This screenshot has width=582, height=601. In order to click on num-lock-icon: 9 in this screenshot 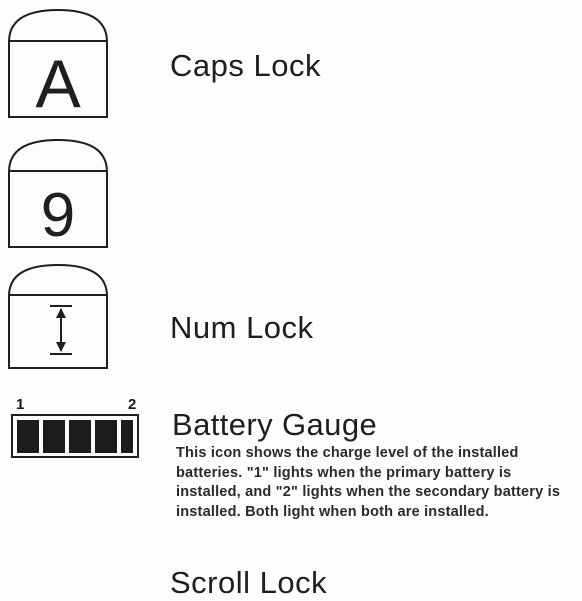, I will do `click(58, 194)`.